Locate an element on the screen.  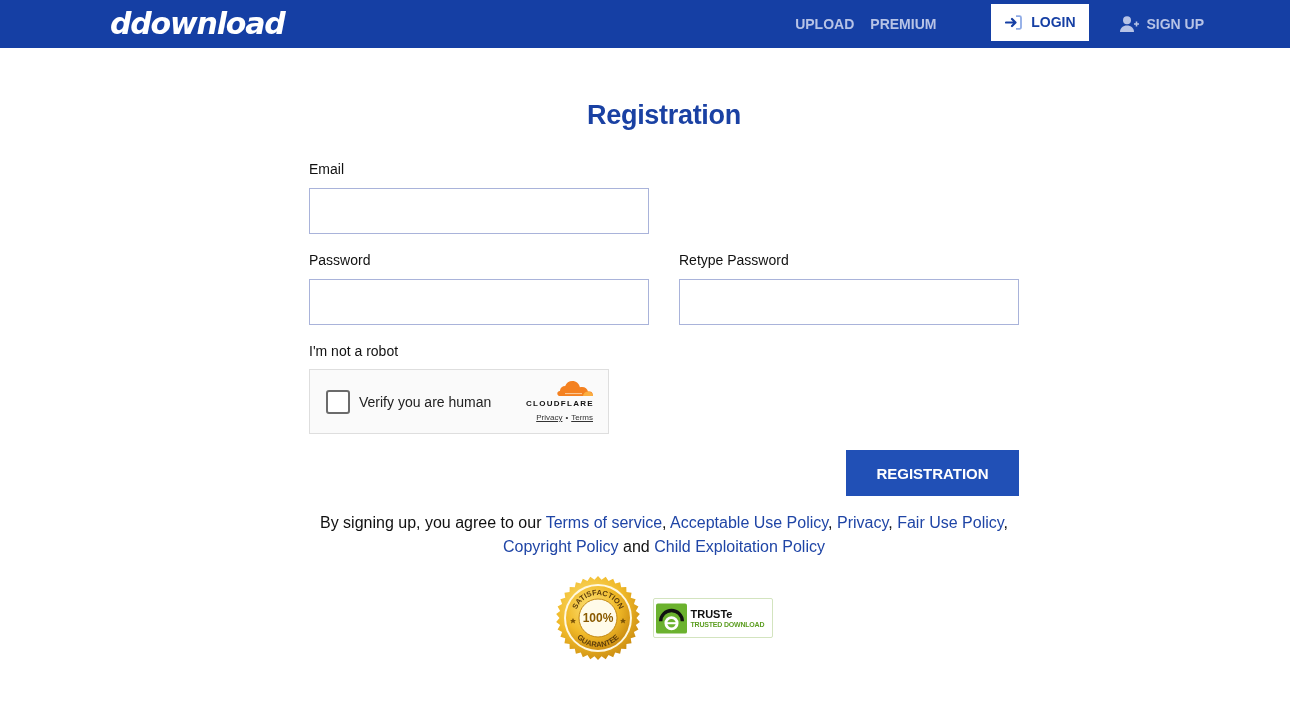
logo: ddownload is located at coordinates (197, 24).